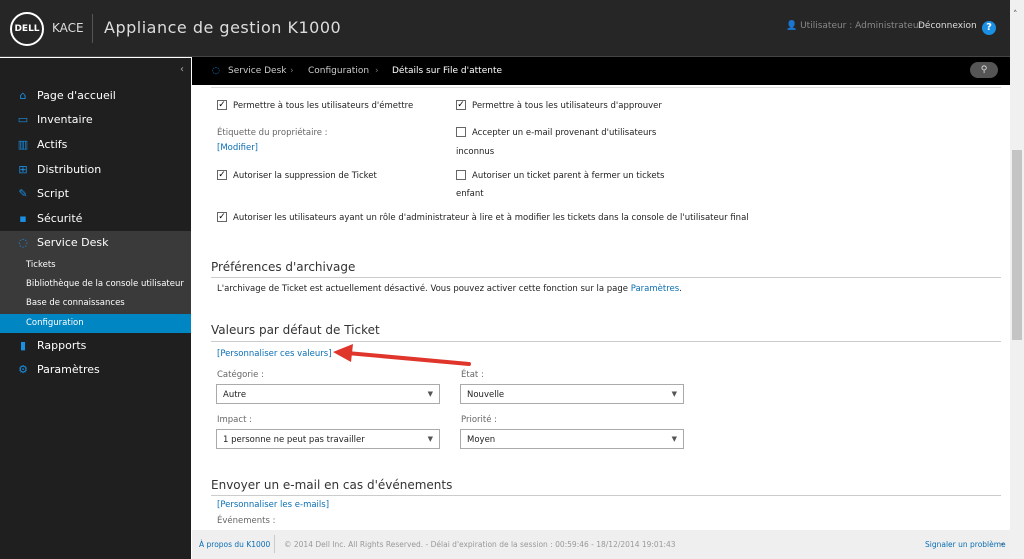  Describe the element at coordinates (332, 485) in the screenshot. I see `email-section-title: Envoyer un e-mail en cas d'événements` at that location.